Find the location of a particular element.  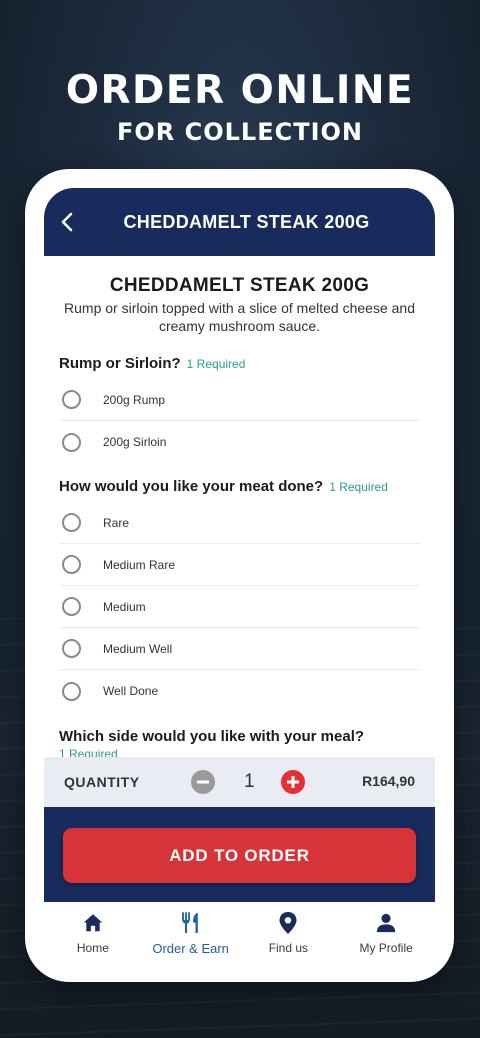

app-header: CHEDDAMELT STEAK 200G is located at coordinates (239, 222).